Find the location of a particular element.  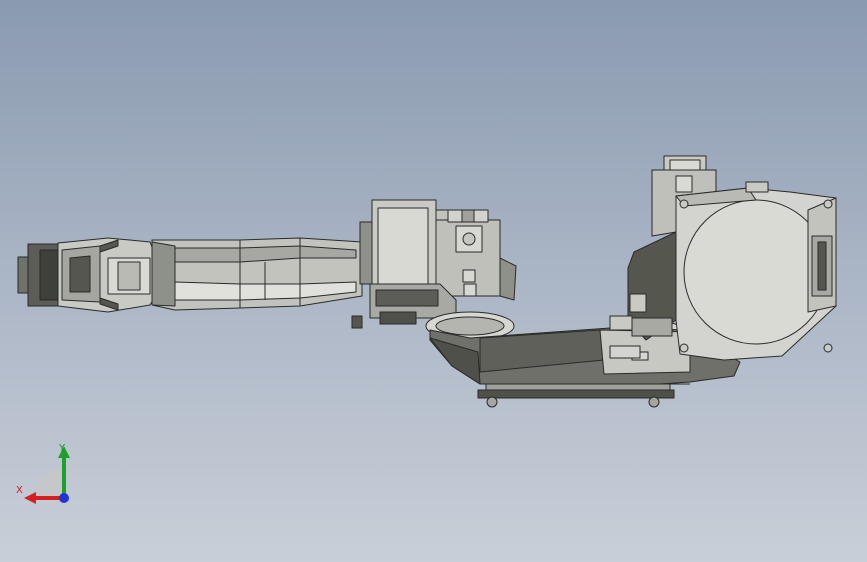

forearm is located at coordinates (257, 274).